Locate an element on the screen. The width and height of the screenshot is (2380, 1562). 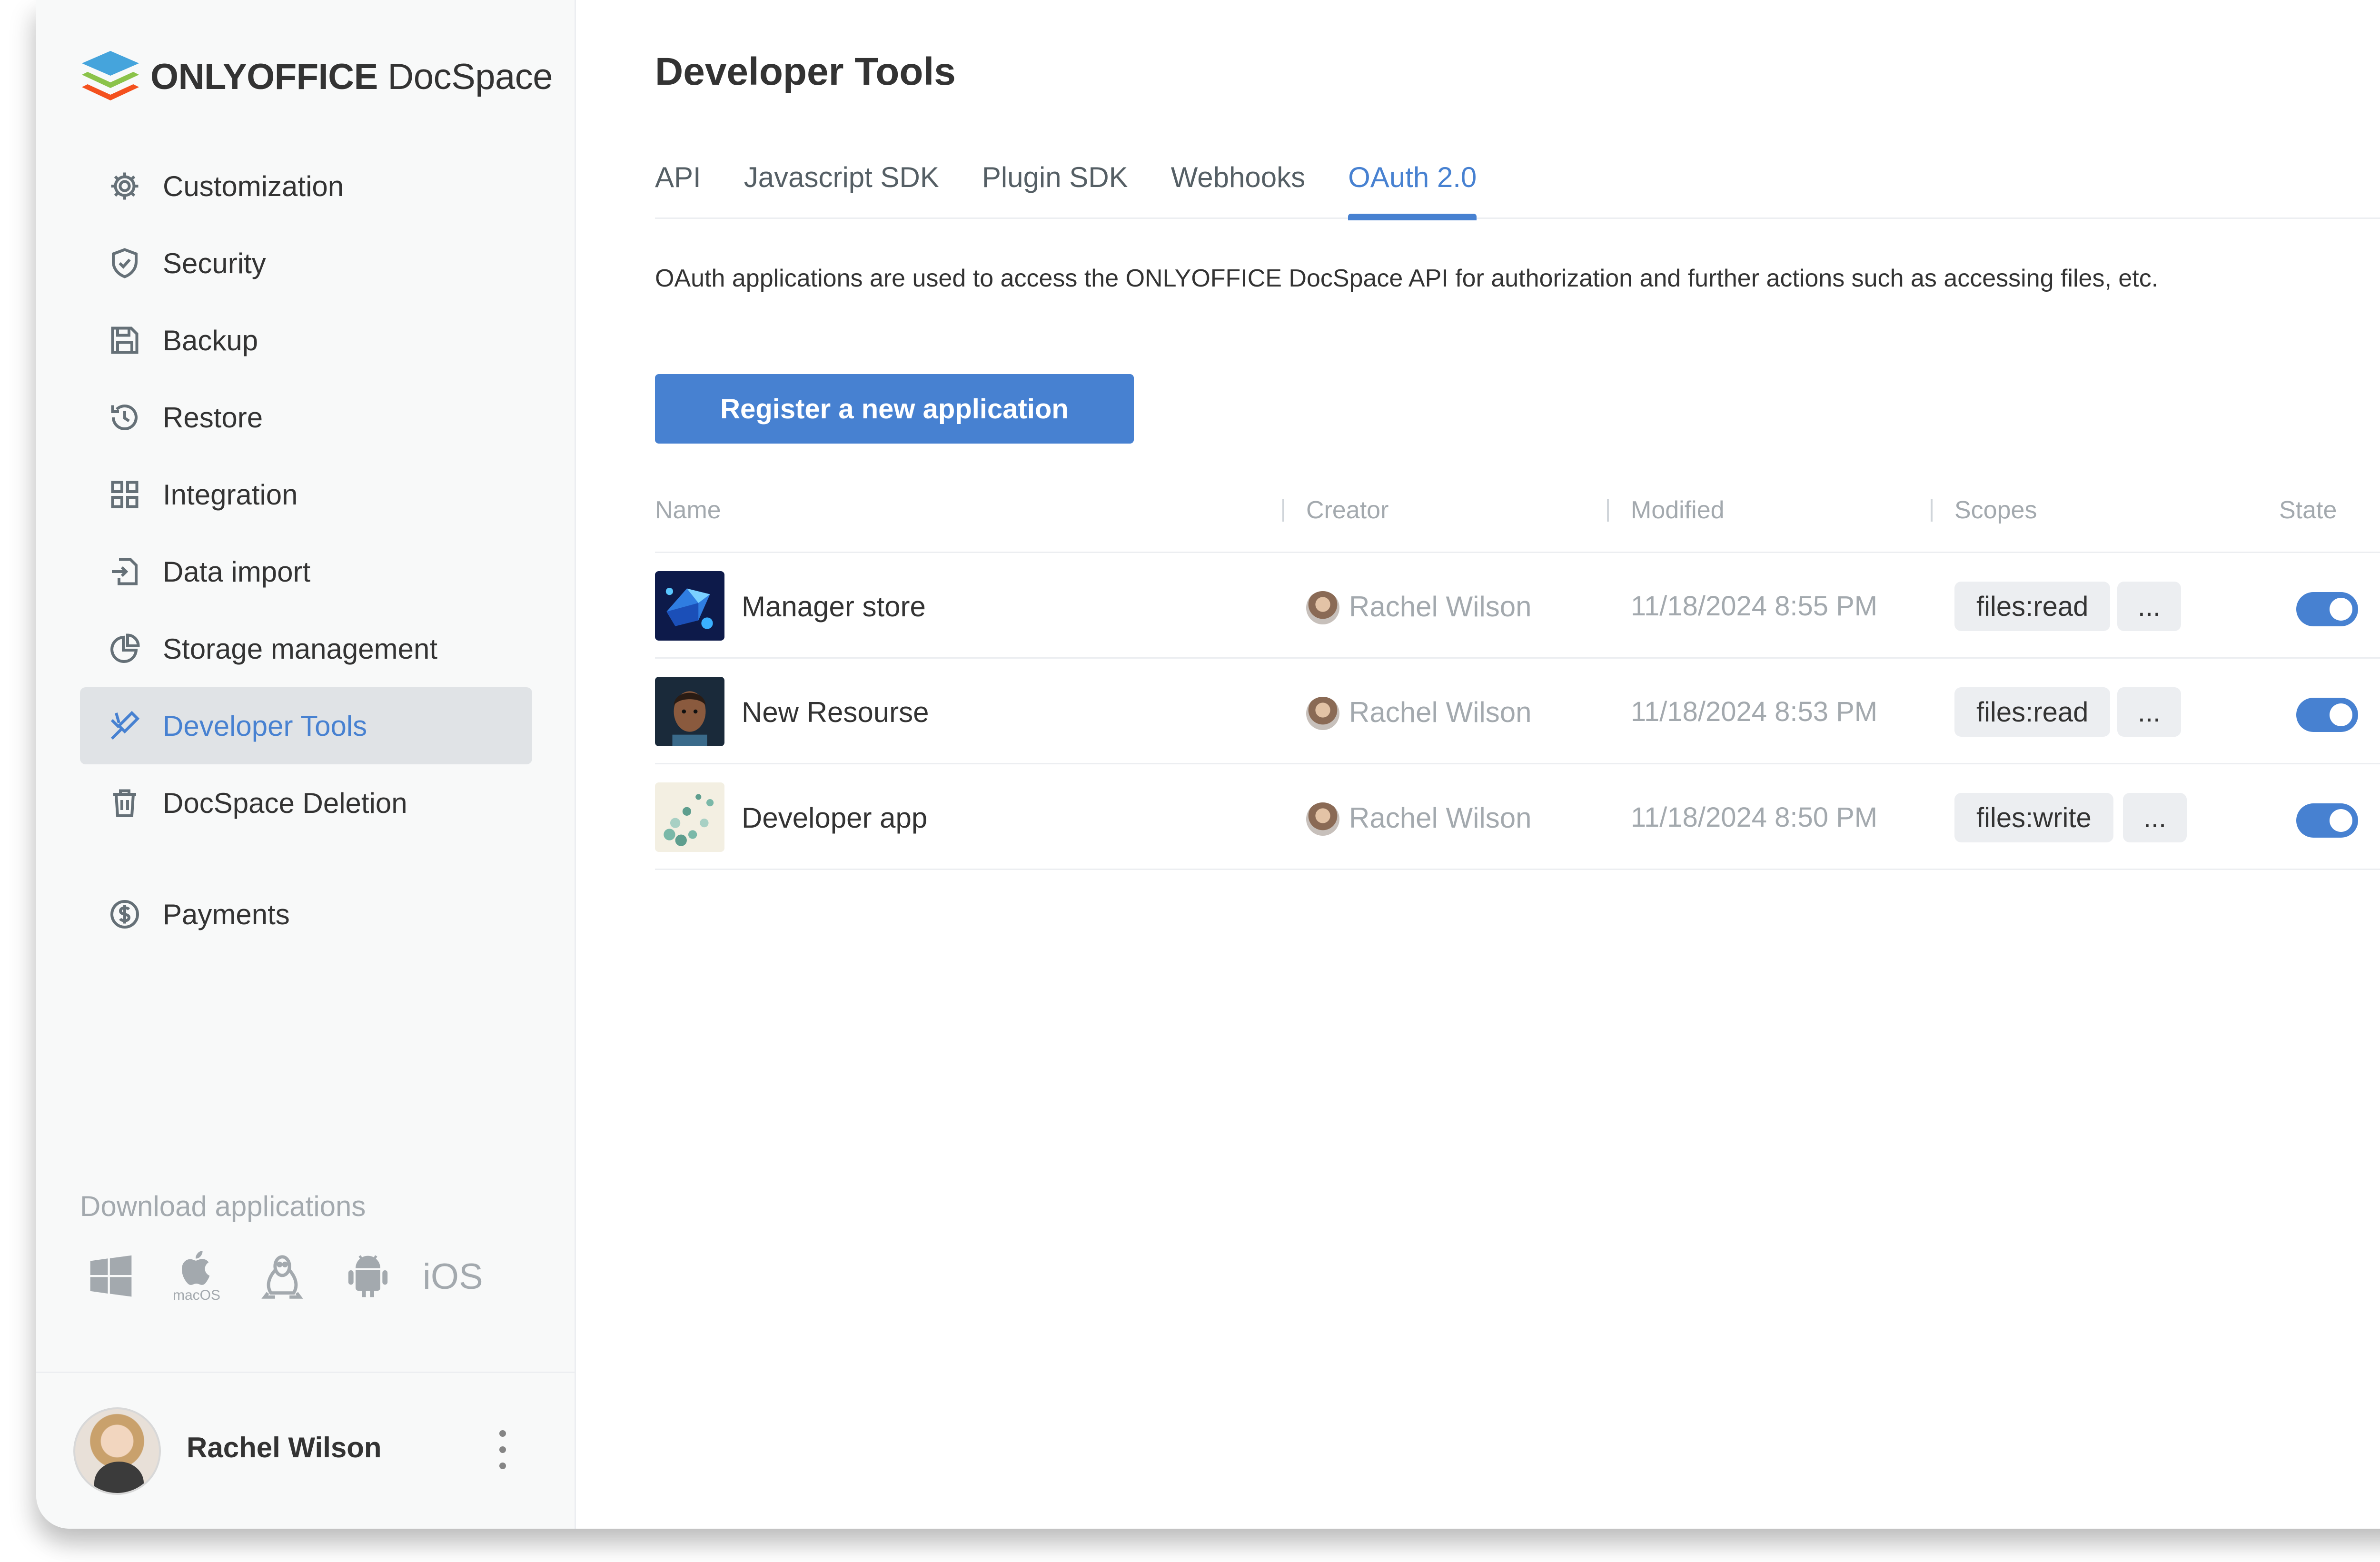
tab-api: API is located at coordinates (678, 188).